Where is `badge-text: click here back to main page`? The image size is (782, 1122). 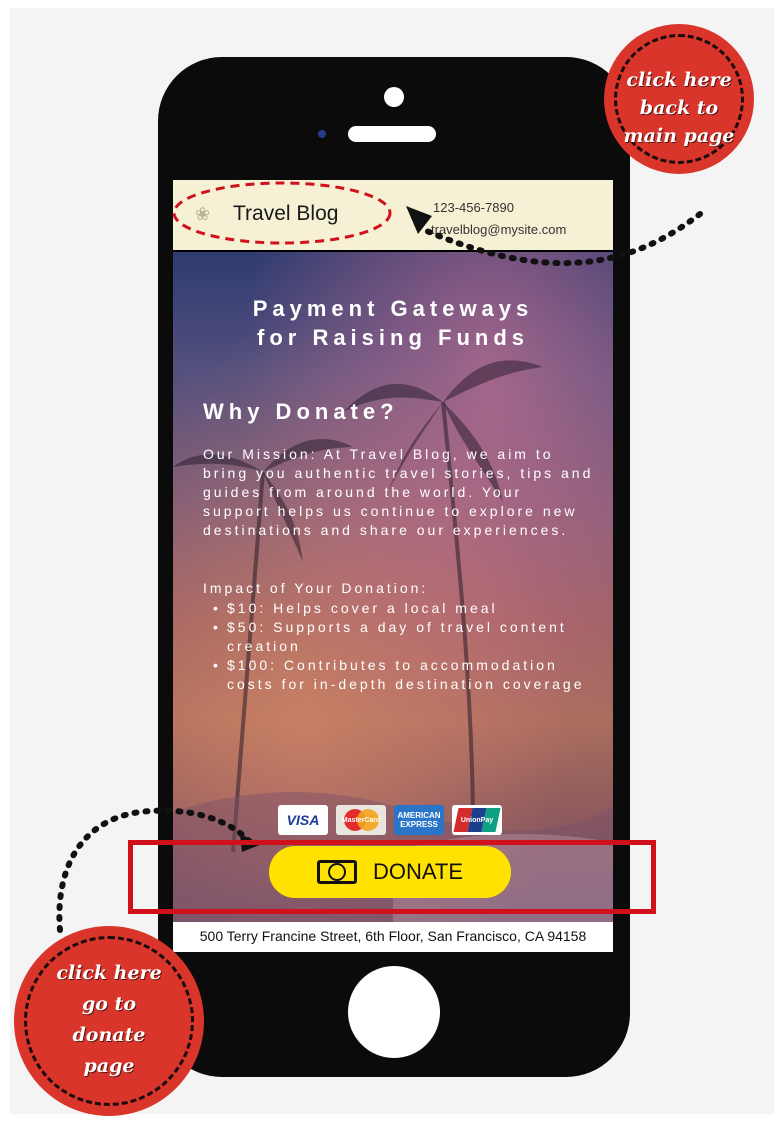 badge-text: click here back to main page is located at coordinates (679, 108).